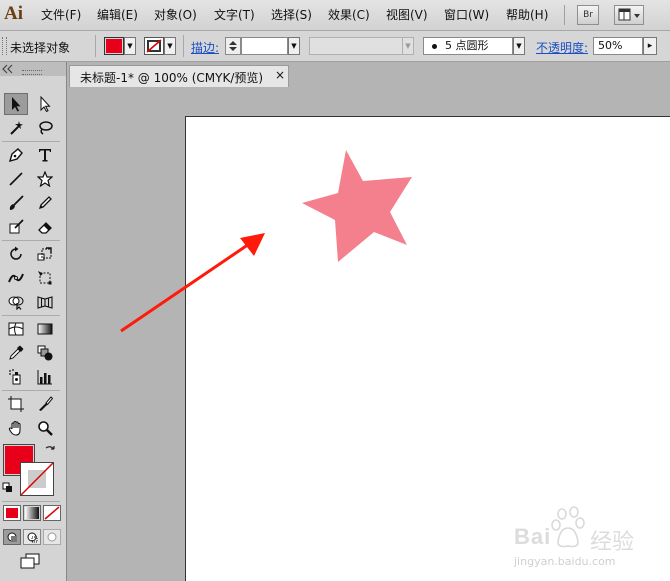  Describe the element at coordinates (280, 75) in the screenshot. I see `document-tab-close: ×` at that location.